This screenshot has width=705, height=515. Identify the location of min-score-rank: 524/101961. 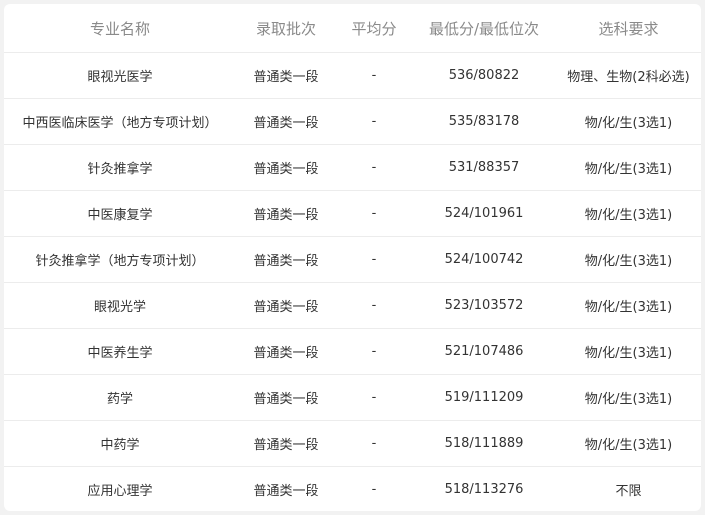
(484, 213).